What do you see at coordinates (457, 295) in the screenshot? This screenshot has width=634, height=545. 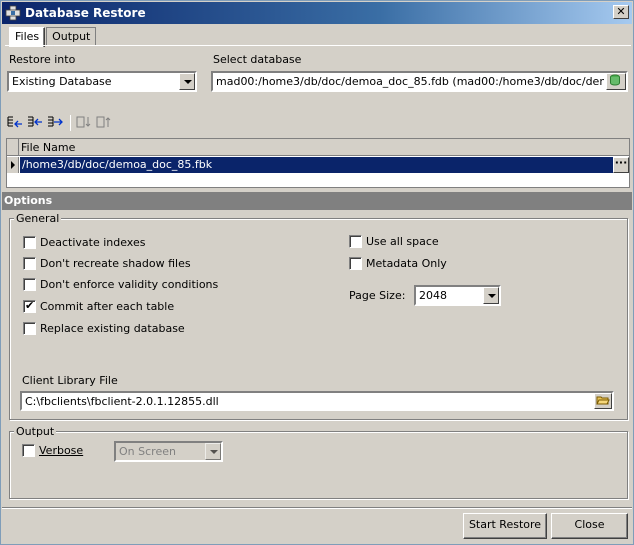 I see `page-size-select: 2048` at bounding box center [457, 295].